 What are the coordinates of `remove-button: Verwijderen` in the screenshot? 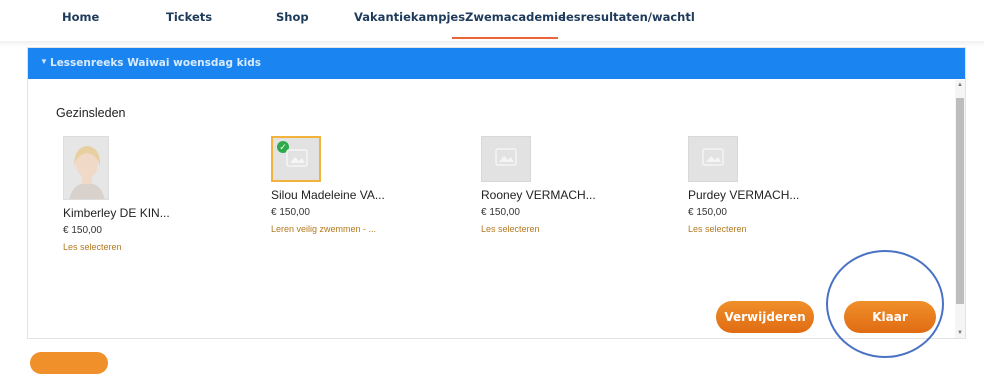 It's located at (765, 317).